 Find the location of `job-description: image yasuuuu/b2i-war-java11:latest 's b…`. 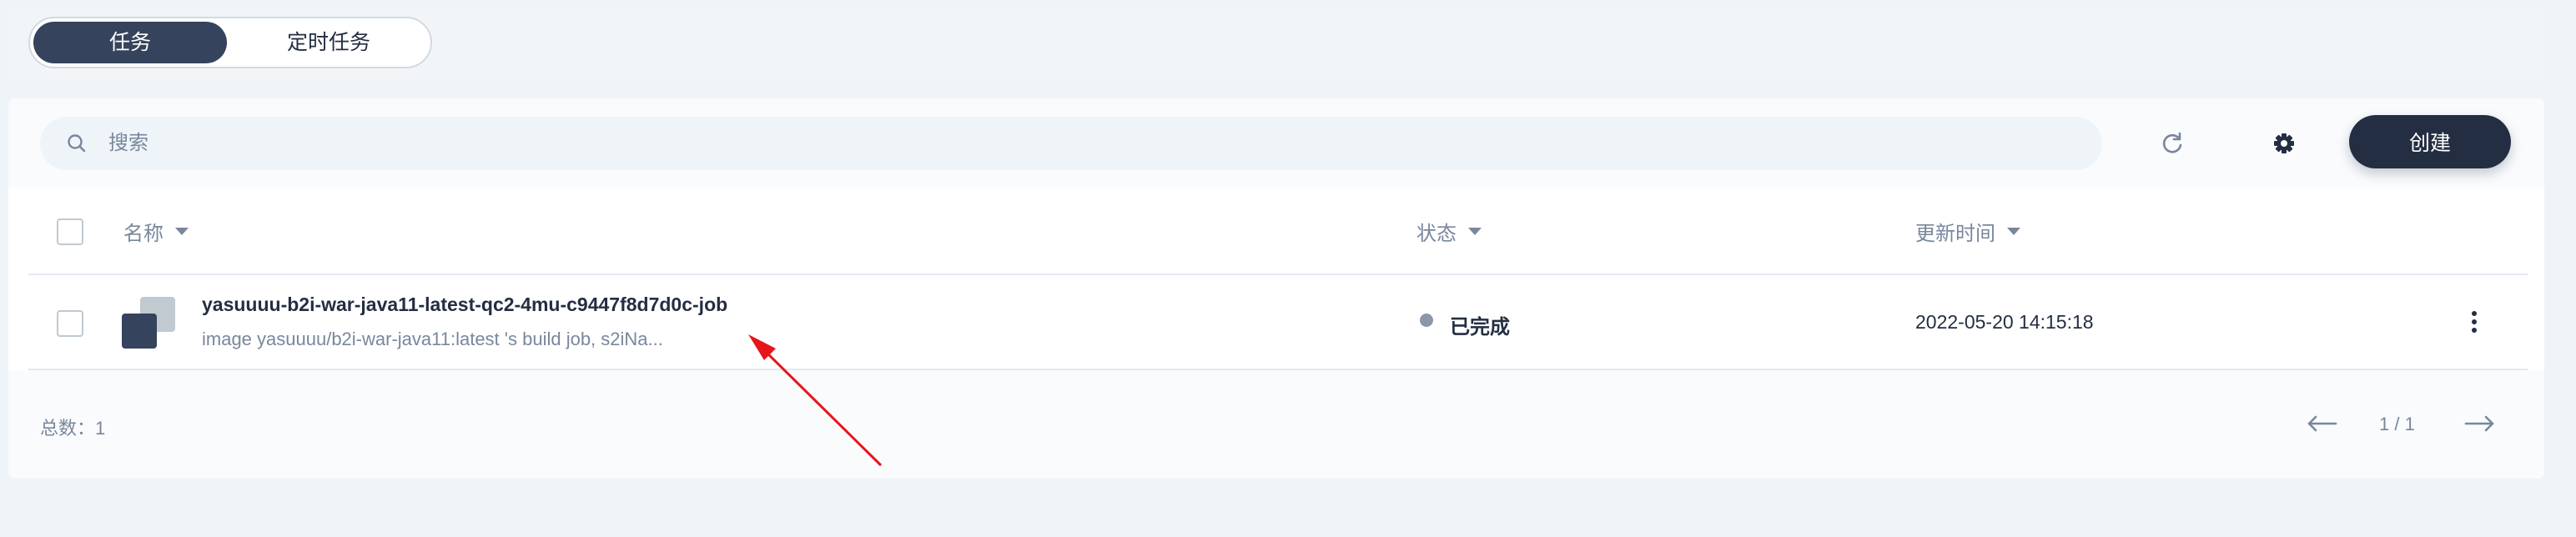

job-description: image yasuuuu/b2i-war-java11:latest 's b… is located at coordinates (432, 339).